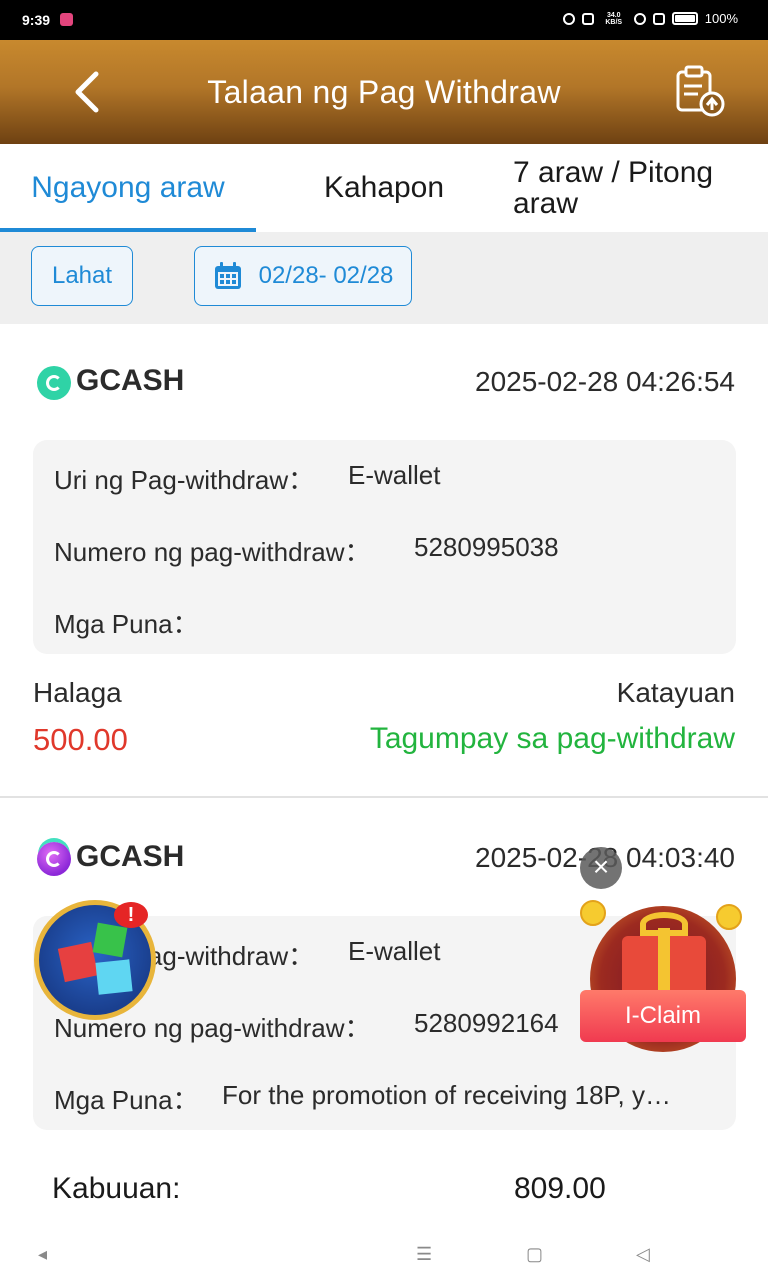  I want to click on claim-gift-button: I-Claim, so click(663, 978).